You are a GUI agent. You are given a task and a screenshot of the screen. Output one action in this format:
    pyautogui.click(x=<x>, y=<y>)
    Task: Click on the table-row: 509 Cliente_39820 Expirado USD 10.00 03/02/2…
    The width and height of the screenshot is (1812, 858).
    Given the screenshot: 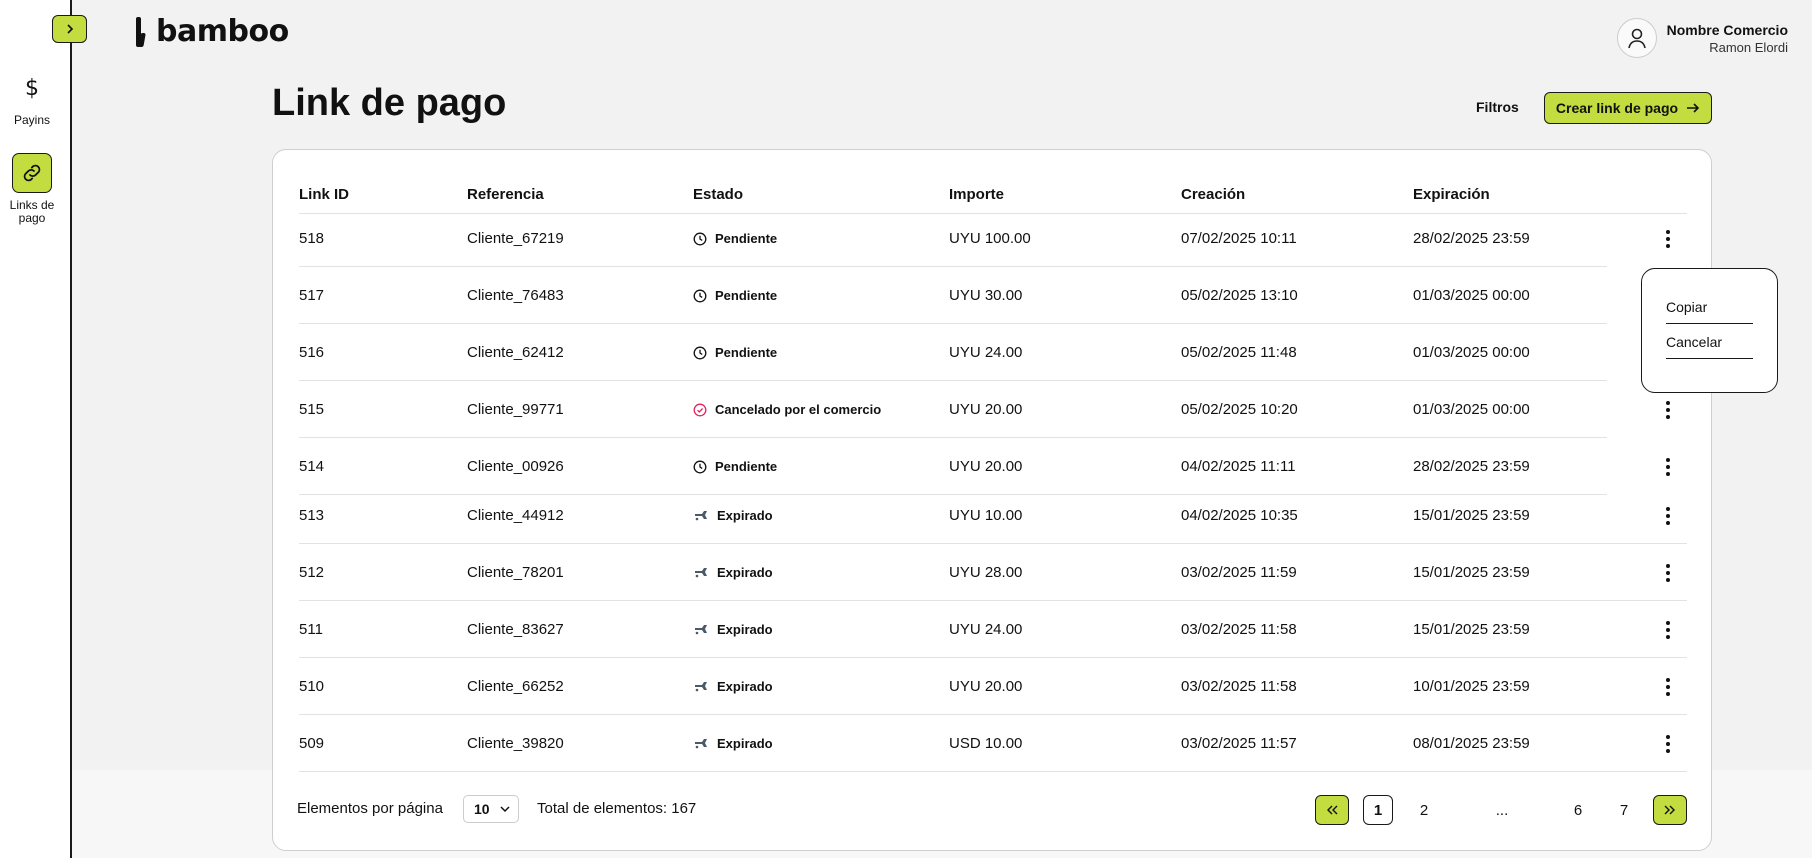 What is the action you would take?
    pyautogui.click(x=993, y=743)
    